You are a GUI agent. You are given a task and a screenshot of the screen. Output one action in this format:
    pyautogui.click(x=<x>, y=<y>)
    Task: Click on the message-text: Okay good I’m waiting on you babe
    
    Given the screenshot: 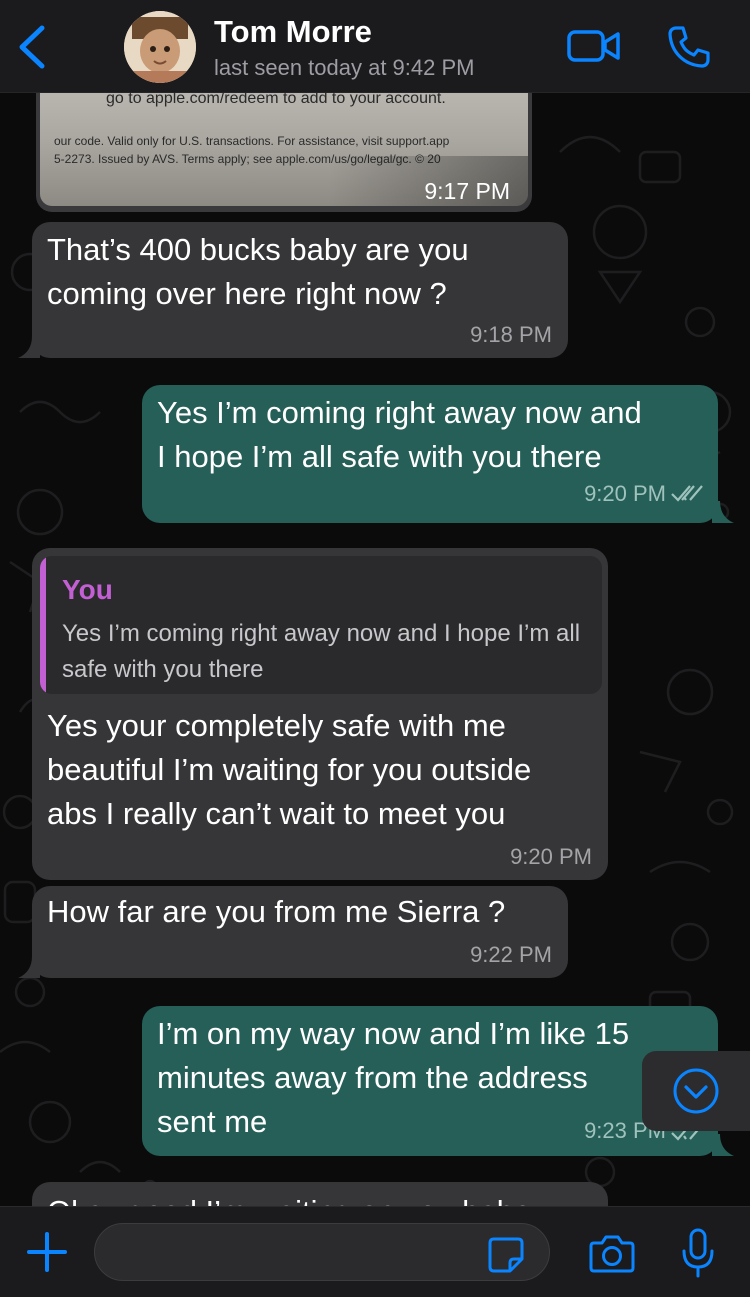 What is the action you would take?
    pyautogui.click(x=289, y=1198)
    